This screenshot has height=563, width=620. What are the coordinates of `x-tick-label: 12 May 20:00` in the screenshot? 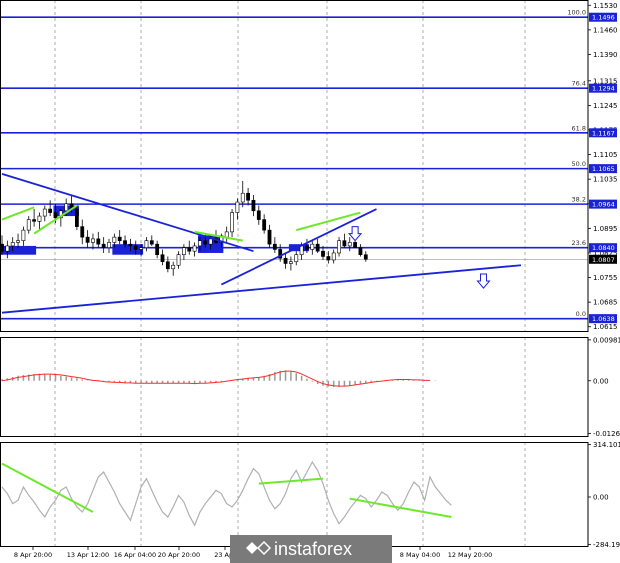 It's located at (470, 555).